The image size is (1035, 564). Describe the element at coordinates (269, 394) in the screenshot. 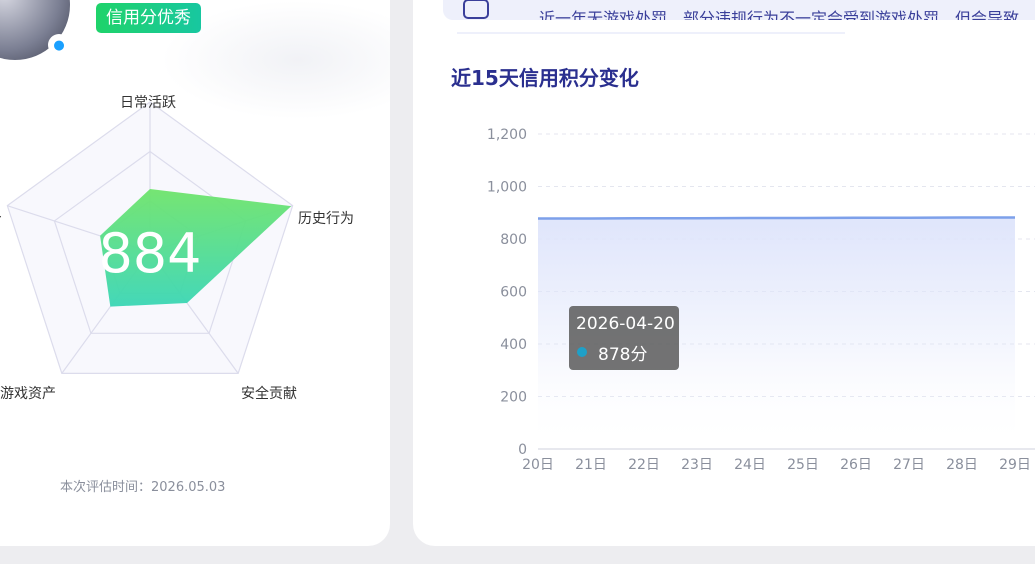

I see `radar-label-security-contribution: 安全贡献` at that location.